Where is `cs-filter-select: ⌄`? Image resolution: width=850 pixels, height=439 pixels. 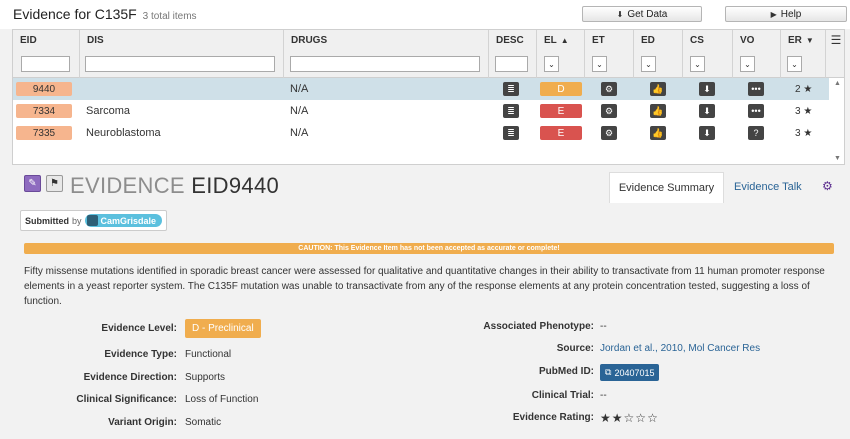 cs-filter-select: ⌄ is located at coordinates (697, 64).